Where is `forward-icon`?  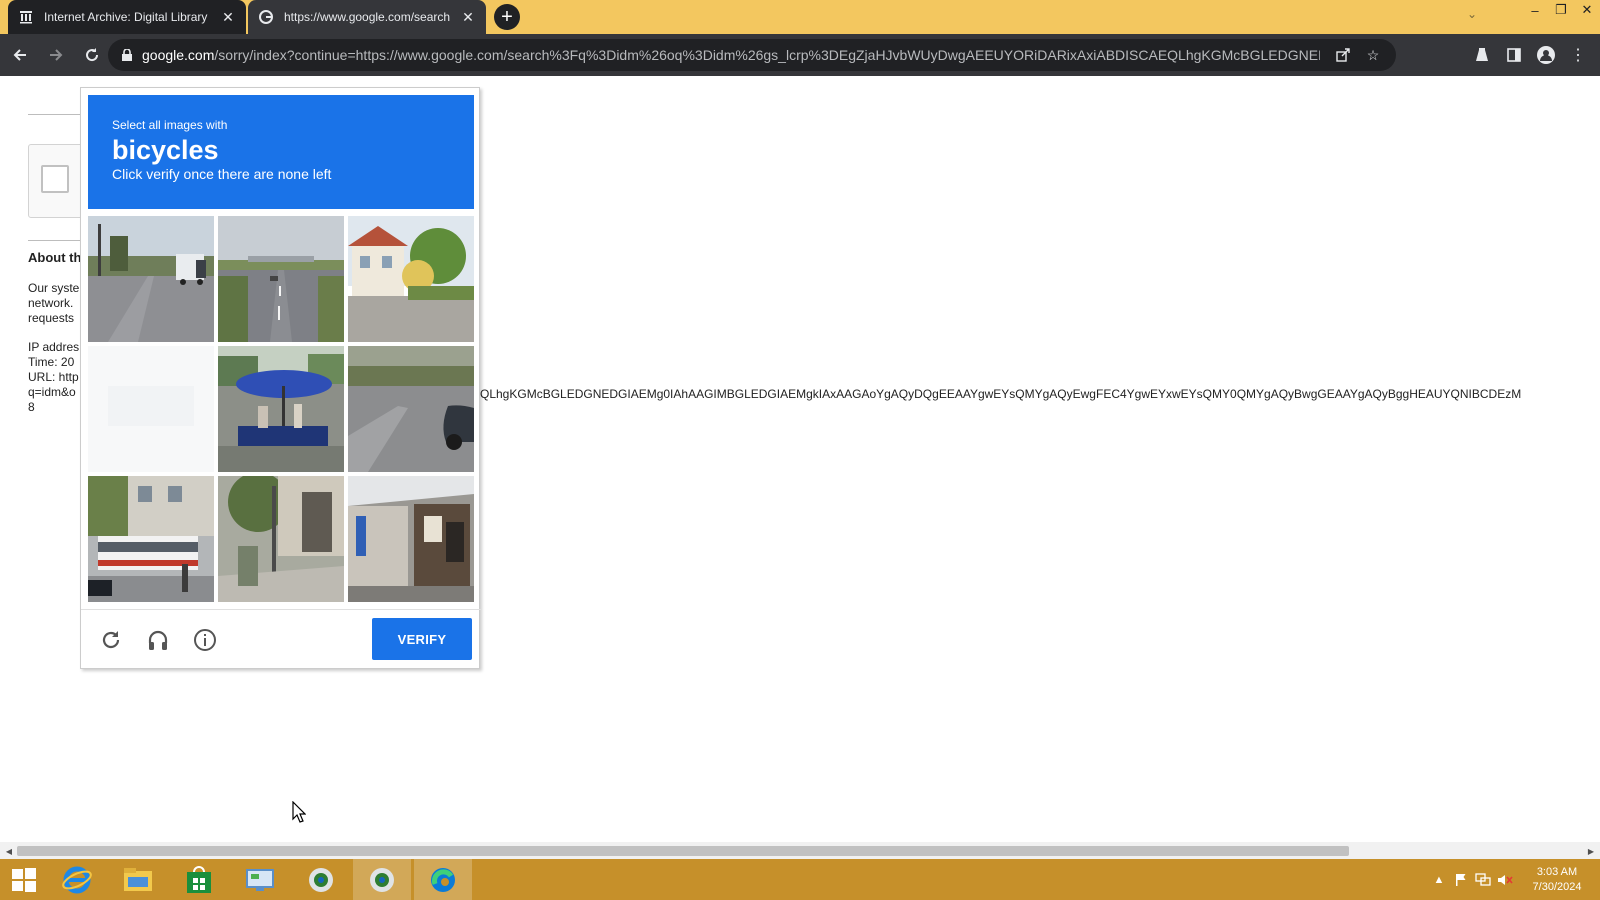 forward-icon is located at coordinates (56, 55).